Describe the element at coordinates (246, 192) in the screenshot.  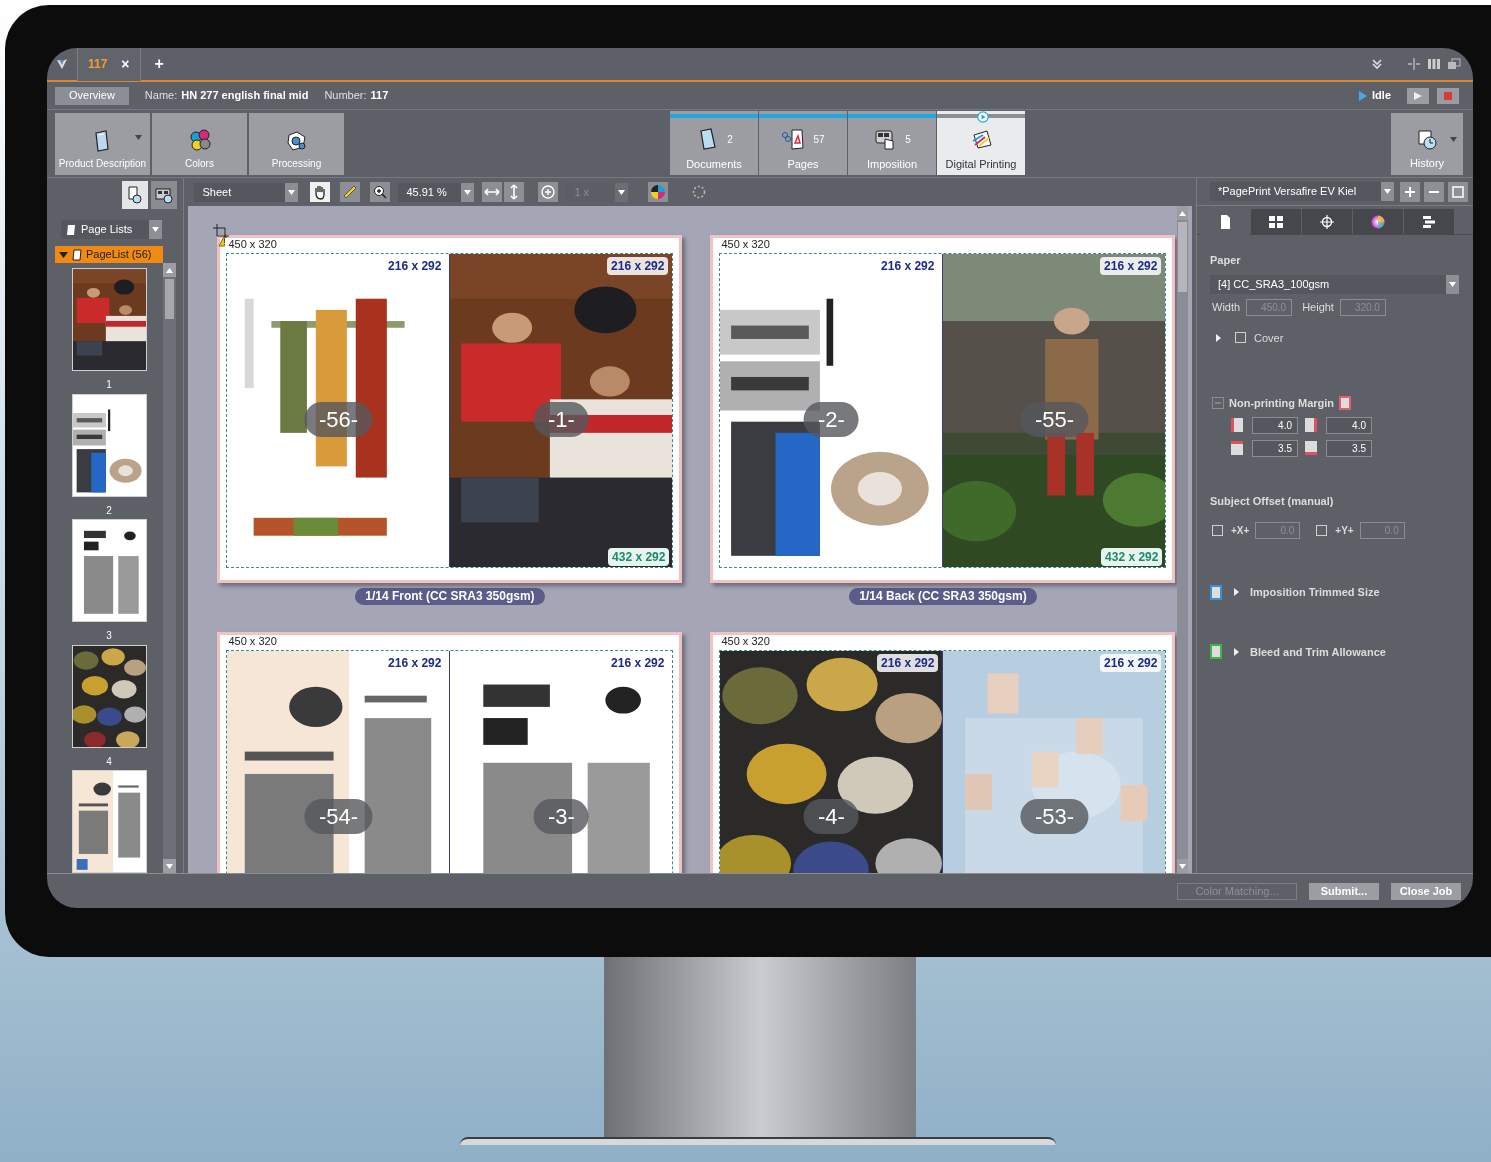
I see `view-mode-dropdown: Sheet` at that location.